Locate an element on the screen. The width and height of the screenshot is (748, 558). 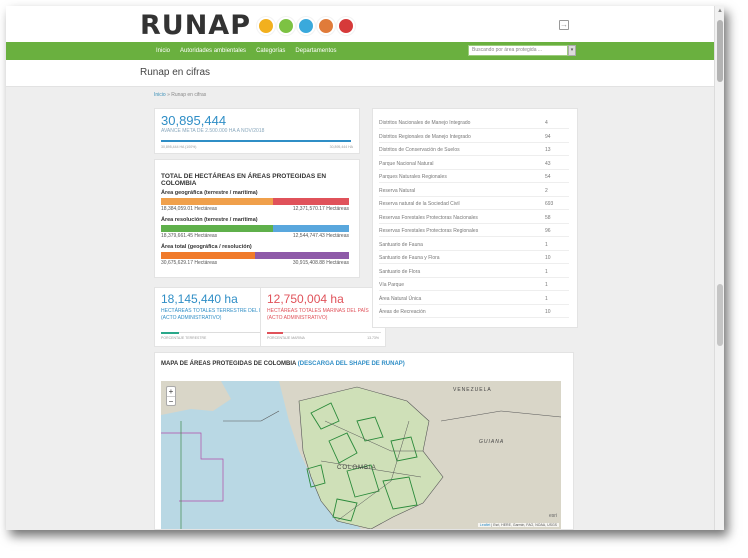
scroll-up-icon: ▲ is located at coordinates (720, 11).